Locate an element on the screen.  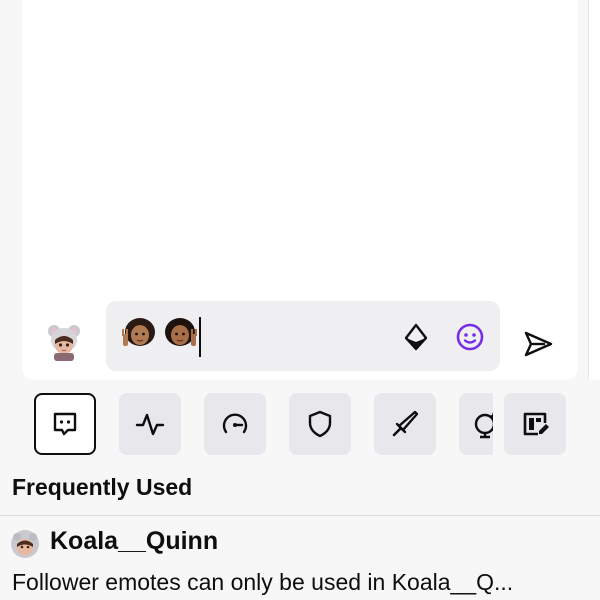
channel-avatar-icon is located at coordinates (25, 544).